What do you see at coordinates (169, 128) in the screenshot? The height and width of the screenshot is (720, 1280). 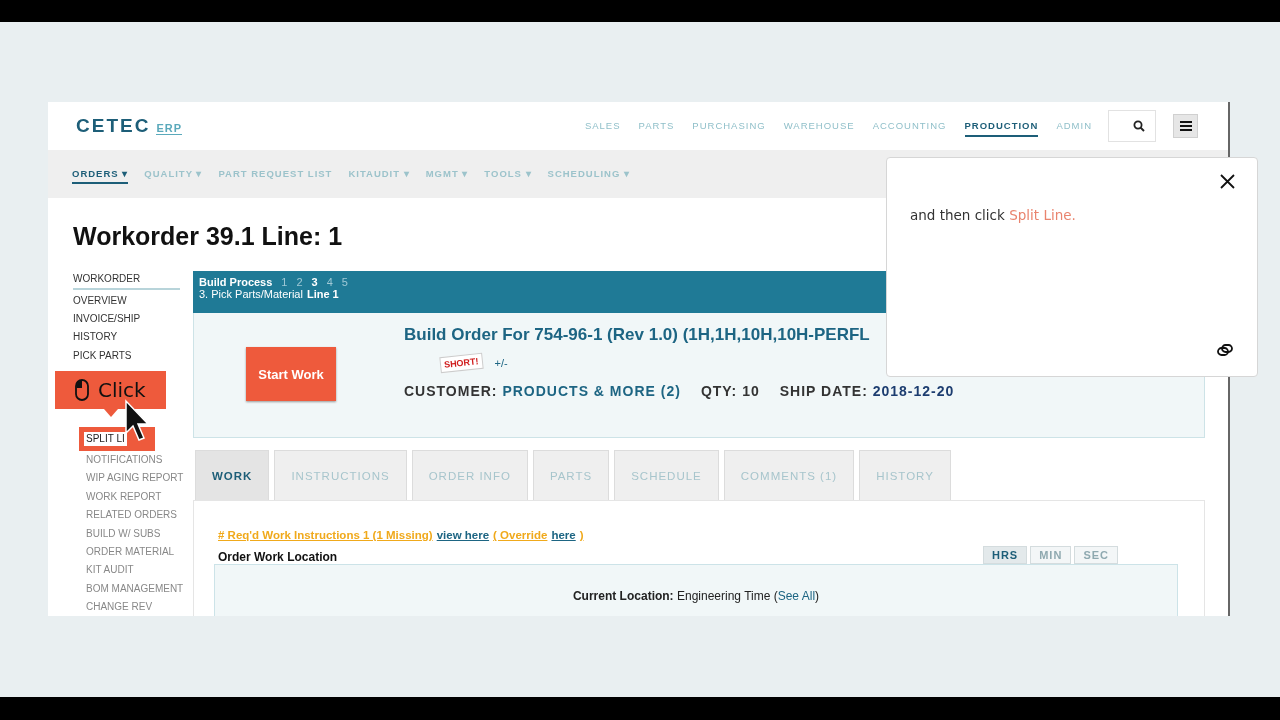 I see `logo-suffix: ERP` at bounding box center [169, 128].